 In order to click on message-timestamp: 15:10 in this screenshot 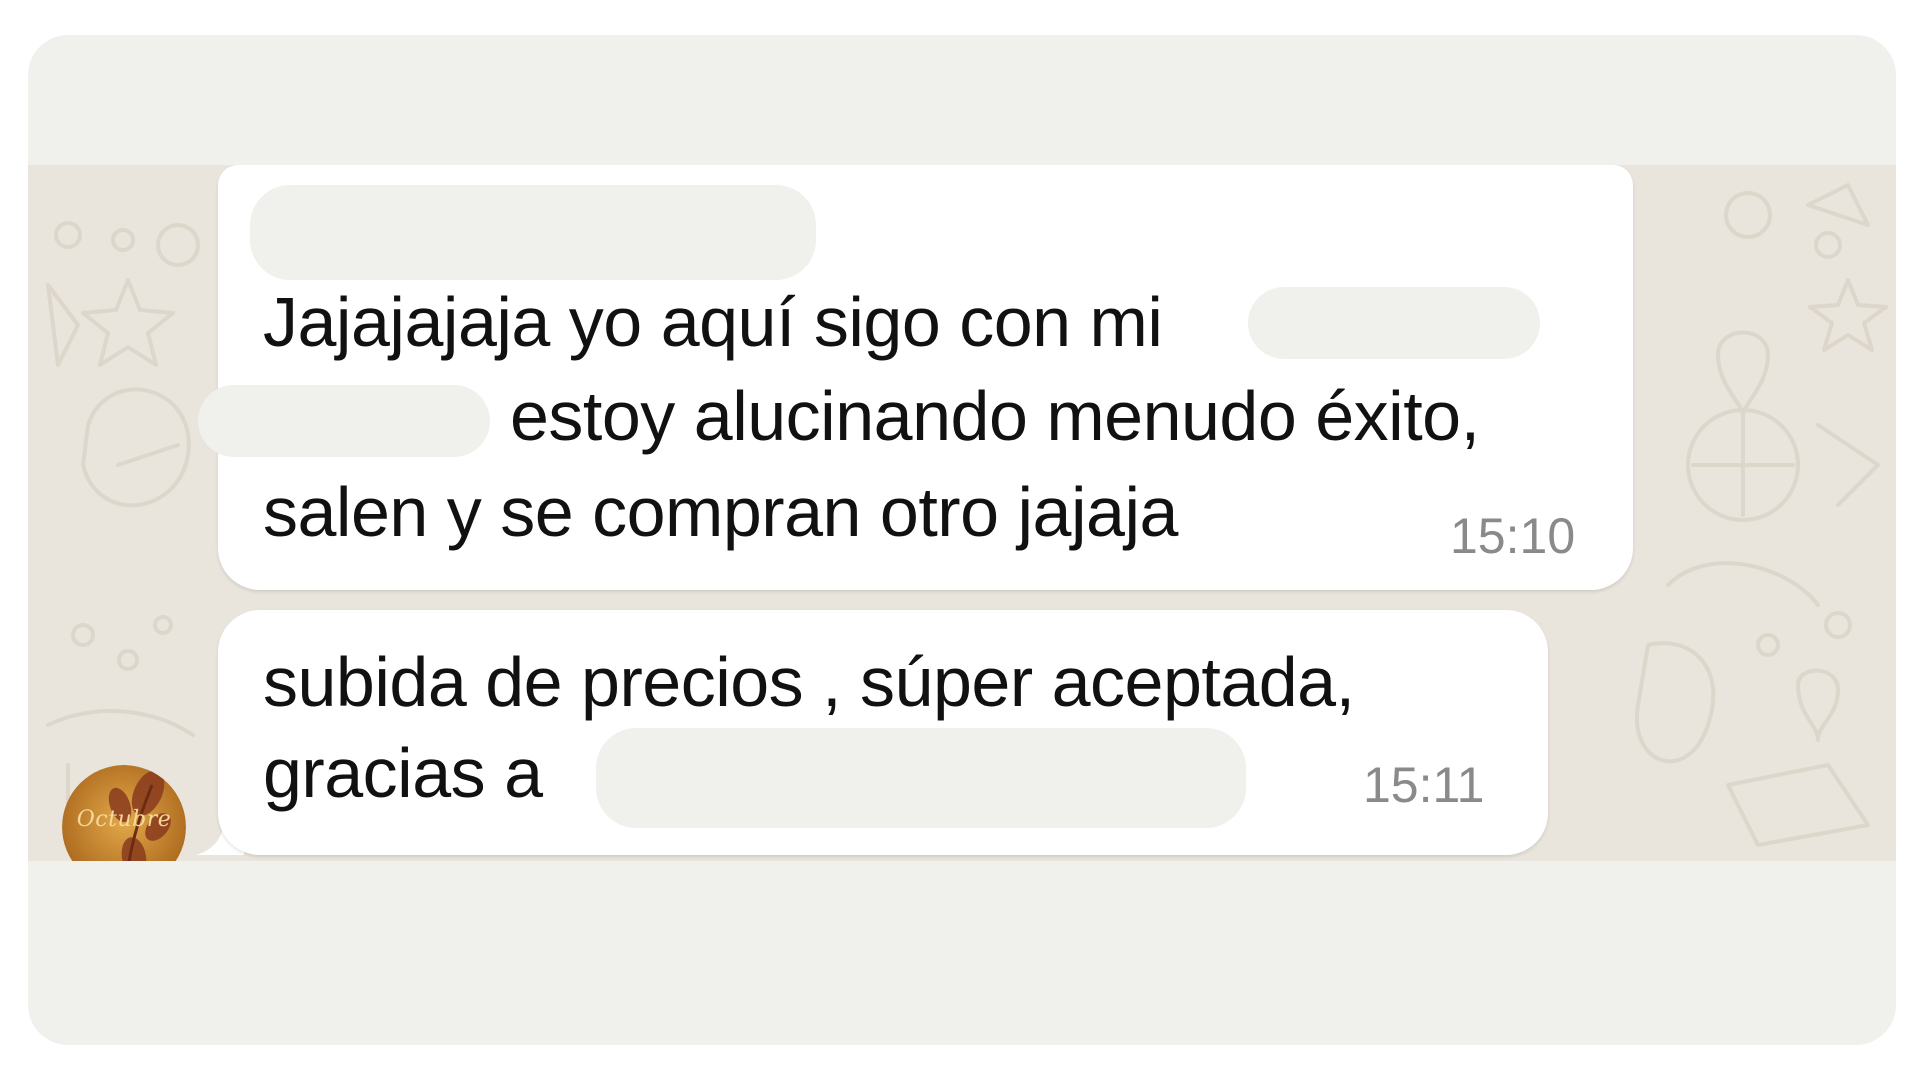, I will do `click(1513, 536)`.